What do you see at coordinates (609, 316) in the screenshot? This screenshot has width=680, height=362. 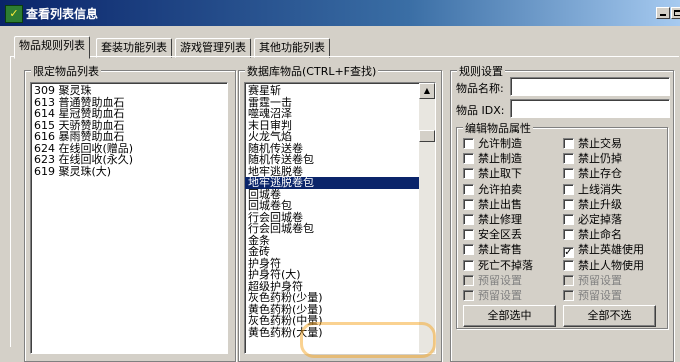 I see `select-none-button: 全部不选` at bounding box center [609, 316].